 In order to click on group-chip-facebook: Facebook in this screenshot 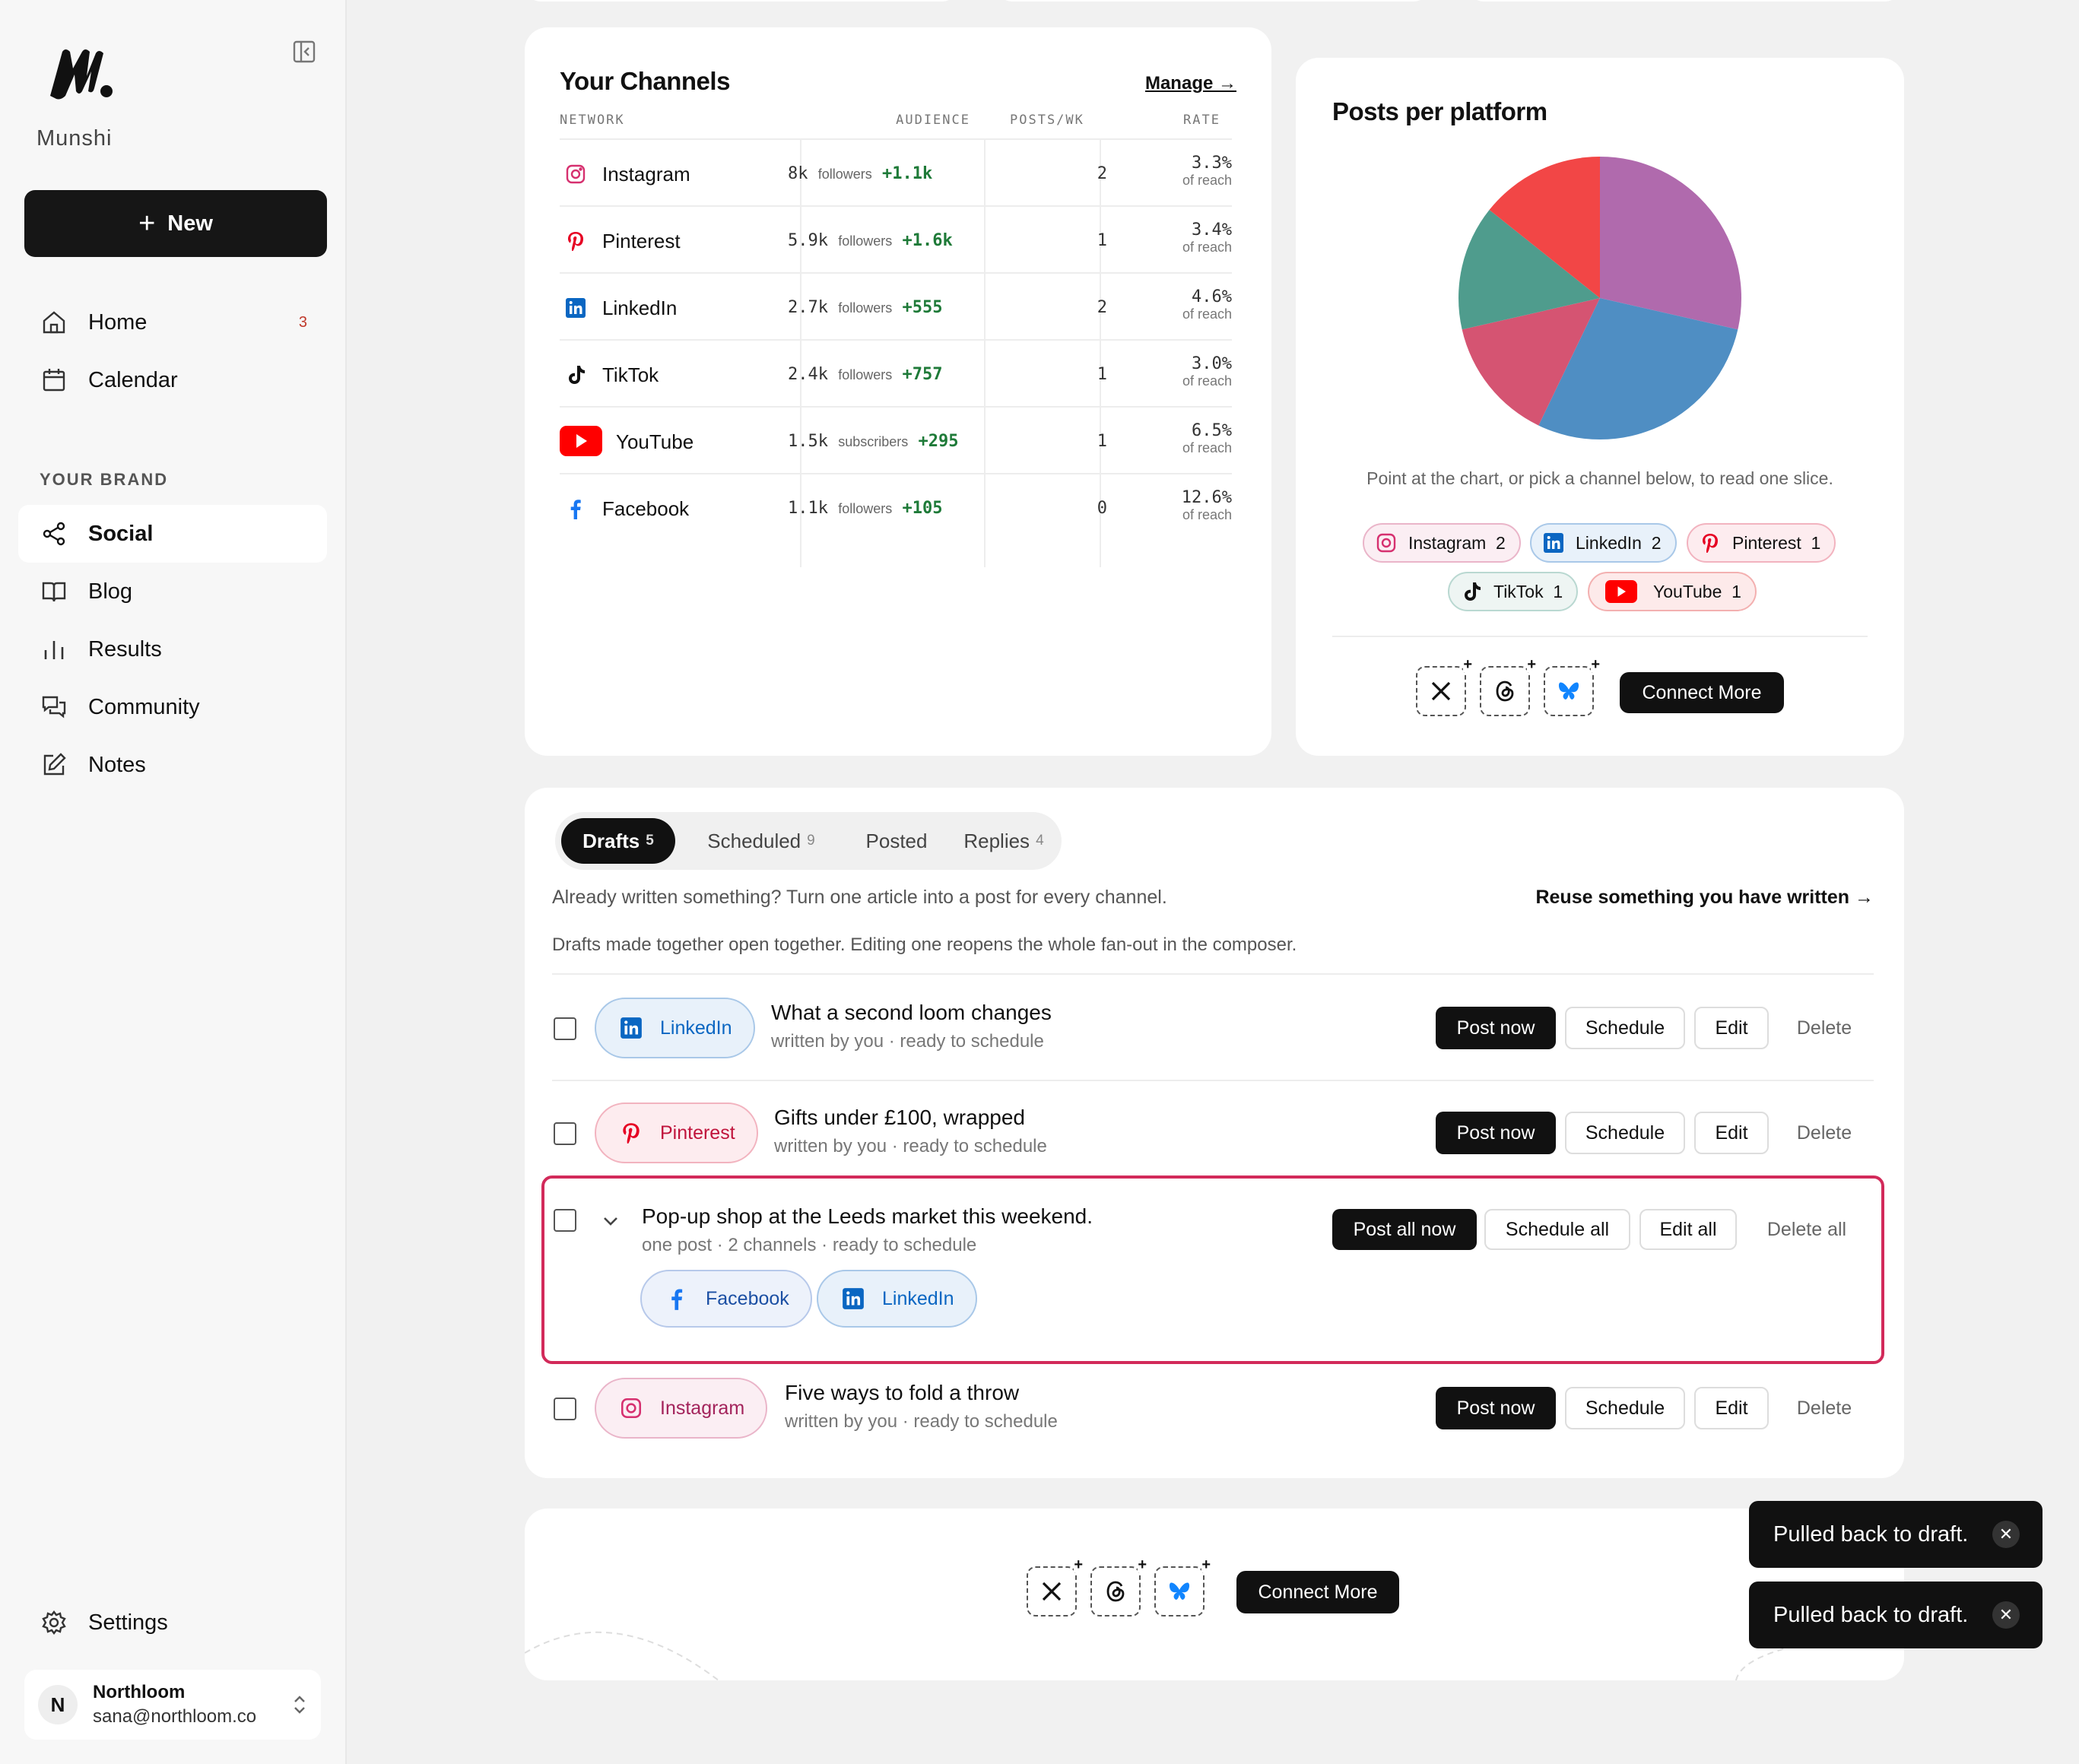, I will do `click(726, 1299)`.